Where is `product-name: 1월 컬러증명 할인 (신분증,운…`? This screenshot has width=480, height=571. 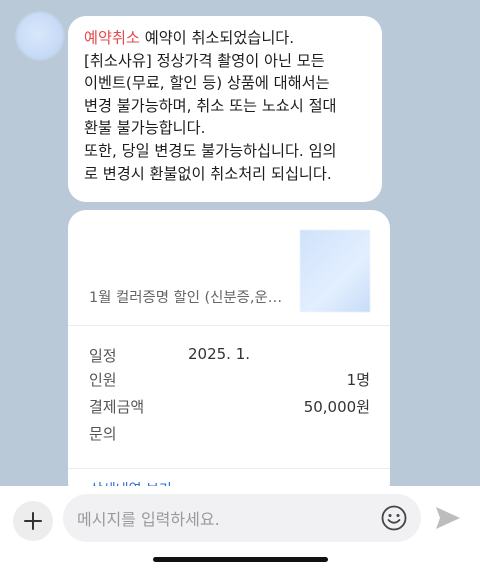 product-name: 1월 컬러증명 할인 (신분증,운… is located at coordinates (186, 298).